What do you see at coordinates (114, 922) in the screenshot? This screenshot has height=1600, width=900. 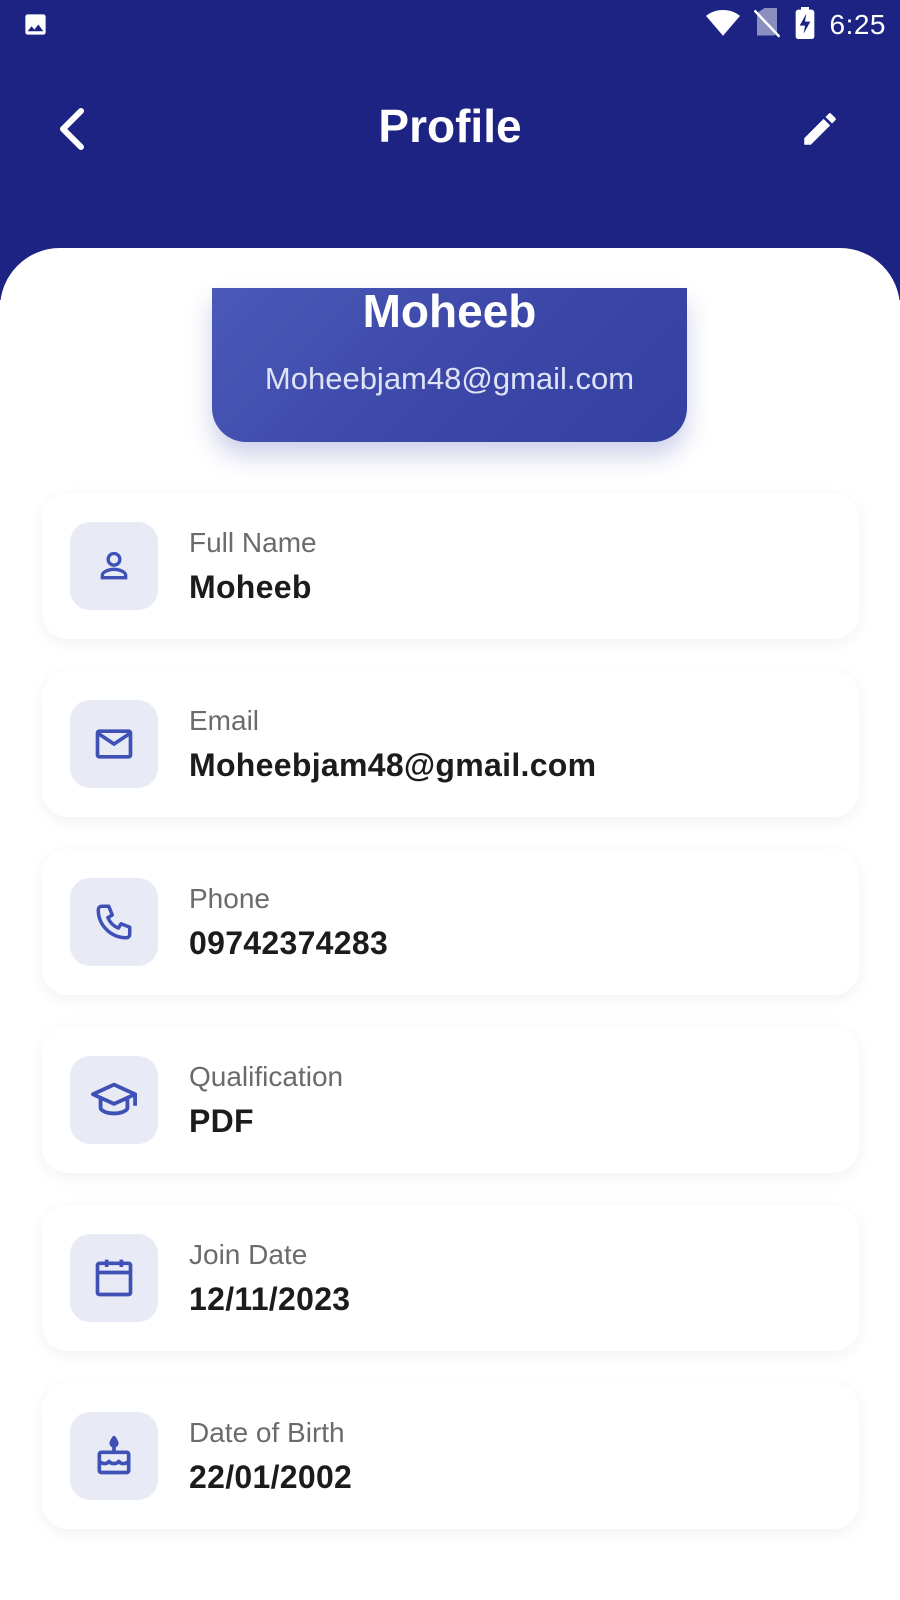 I see `phone-icon` at bounding box center [114, 922].